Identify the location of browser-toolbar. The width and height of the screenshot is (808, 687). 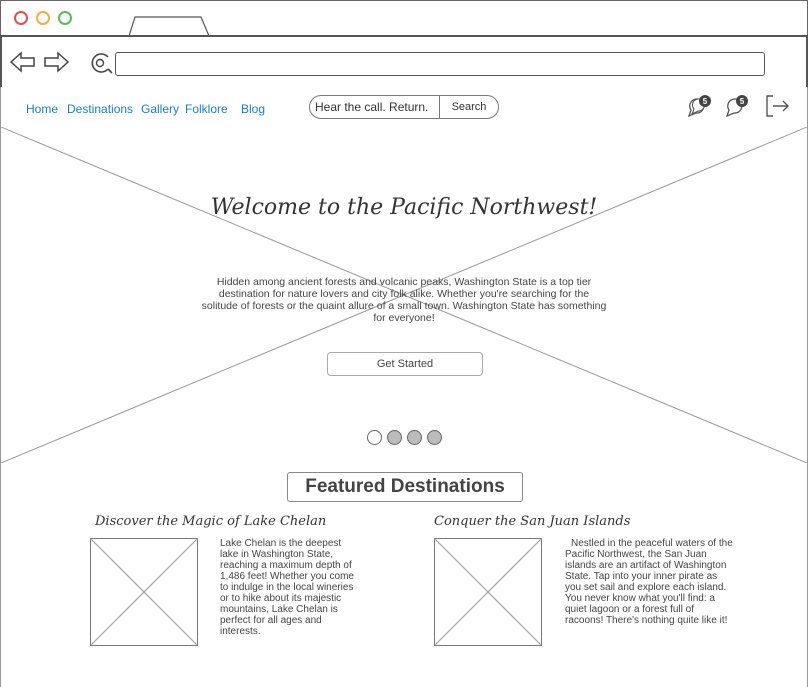
(404, 62).